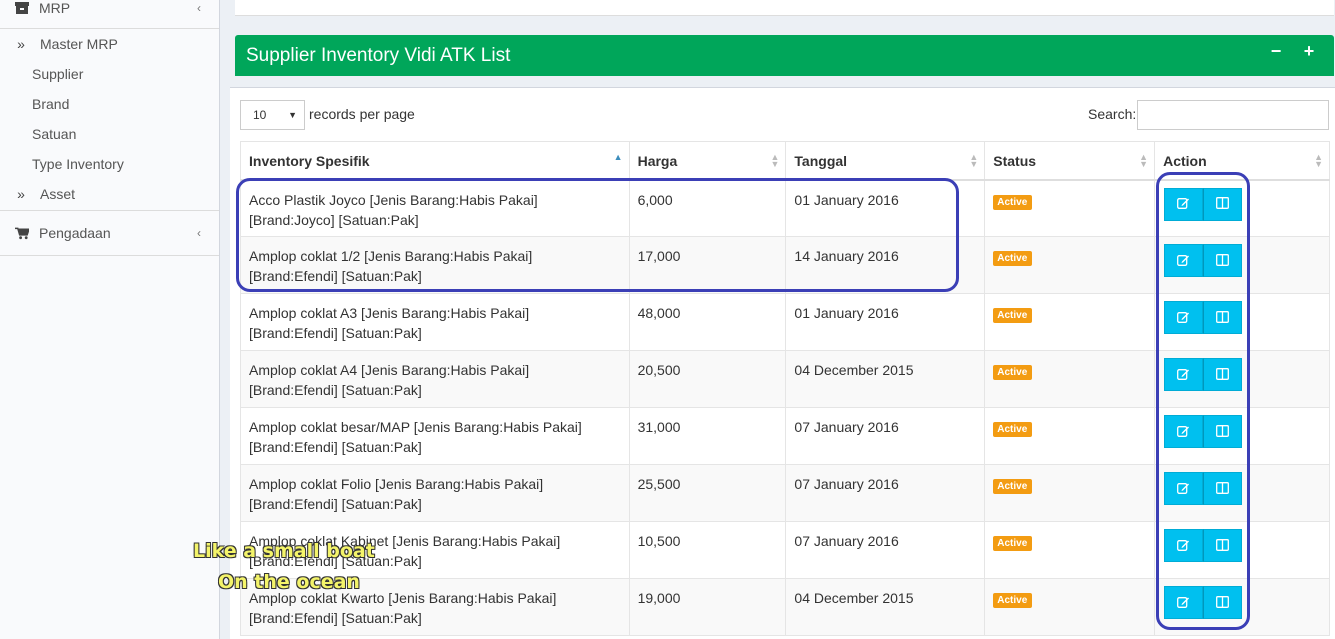 This screenshot has width=1335, height=639. I want to click on cell-tanggal: 01 January 2016, so click(885, 208).